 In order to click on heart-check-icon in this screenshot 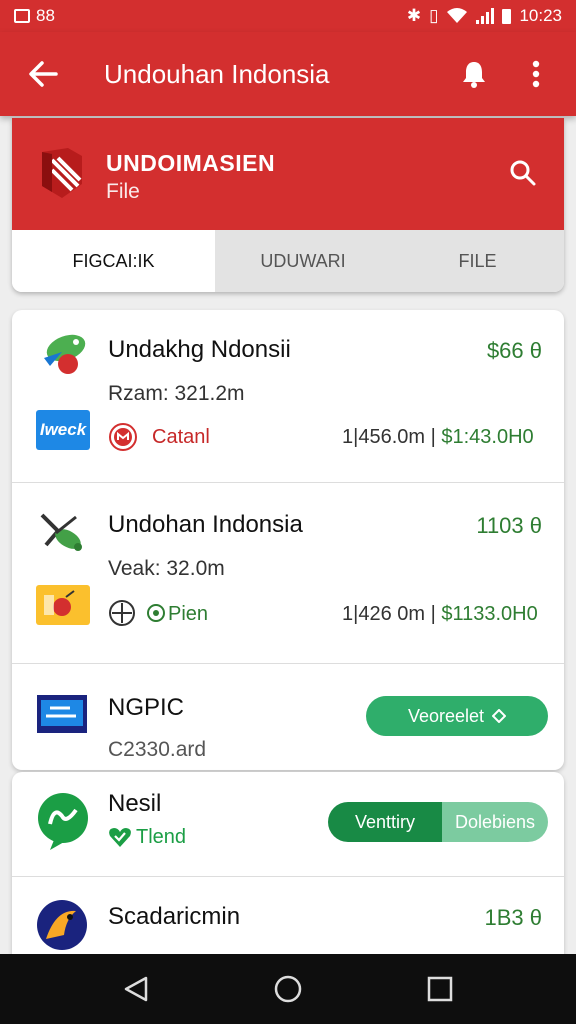, I will do `click(120, 837)`.